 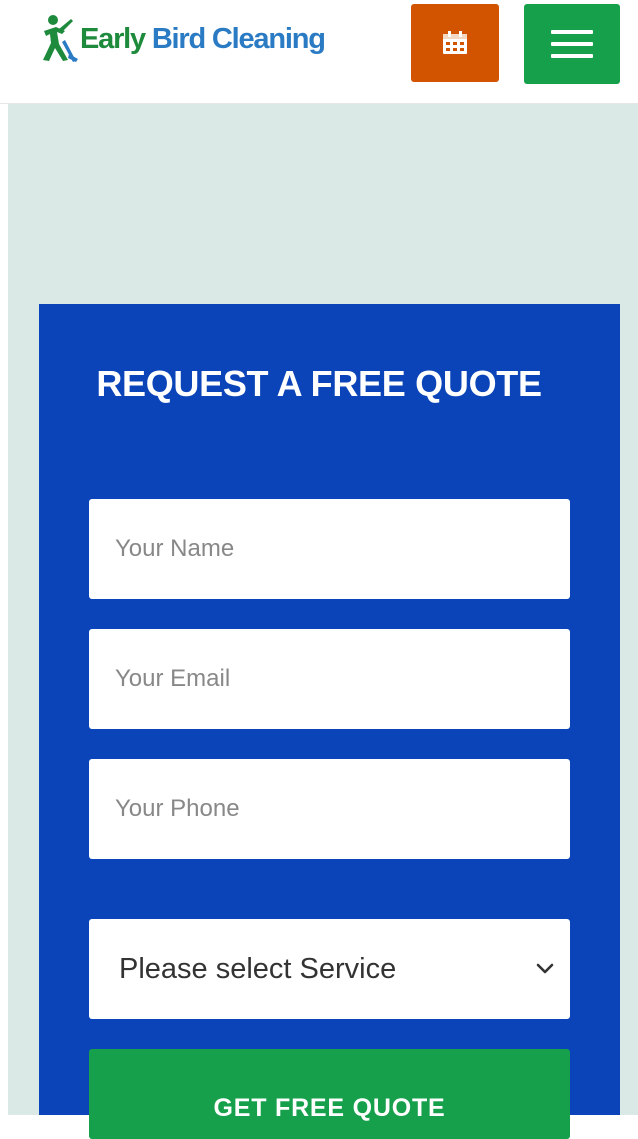 I want to click on service-select-value: Please select Service, so click(x=258, y=968).